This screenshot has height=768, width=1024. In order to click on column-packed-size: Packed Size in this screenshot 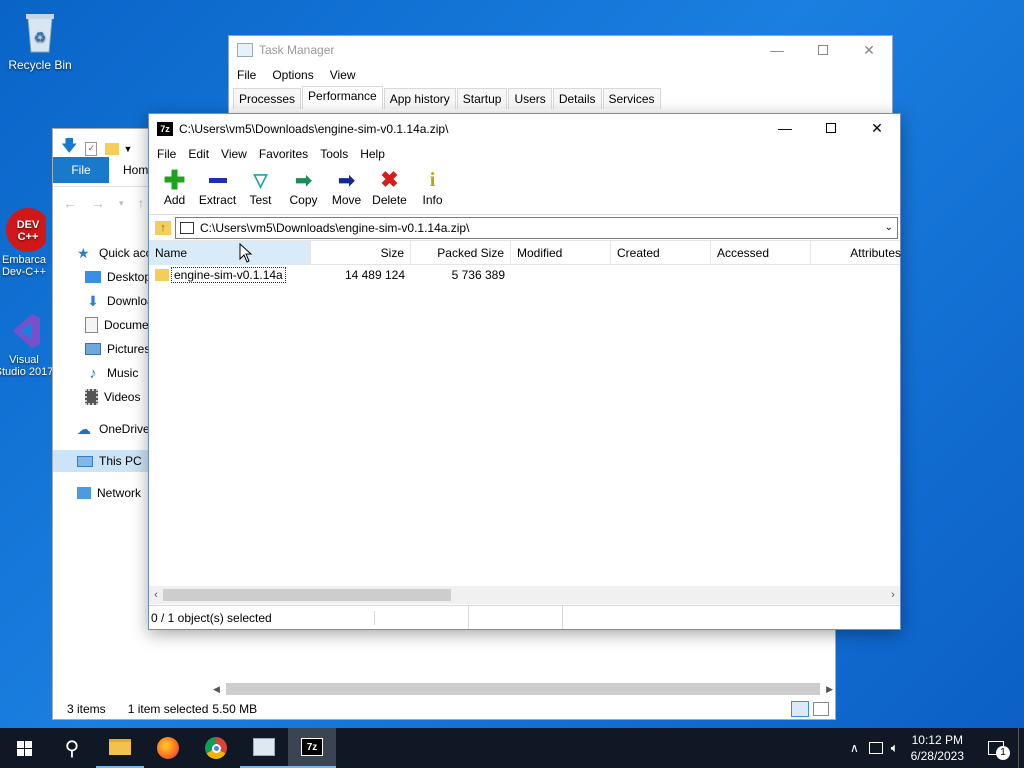, I will do `click(461, 253)`.